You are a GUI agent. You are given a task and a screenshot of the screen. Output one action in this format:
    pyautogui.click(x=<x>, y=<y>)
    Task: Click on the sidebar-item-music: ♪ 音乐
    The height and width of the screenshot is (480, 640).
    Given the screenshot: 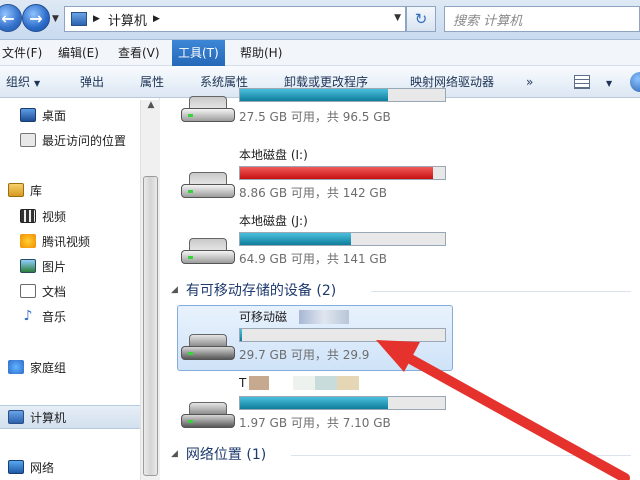 What is the action you would take?
    pyautogui.click(x=43, y=316)
    